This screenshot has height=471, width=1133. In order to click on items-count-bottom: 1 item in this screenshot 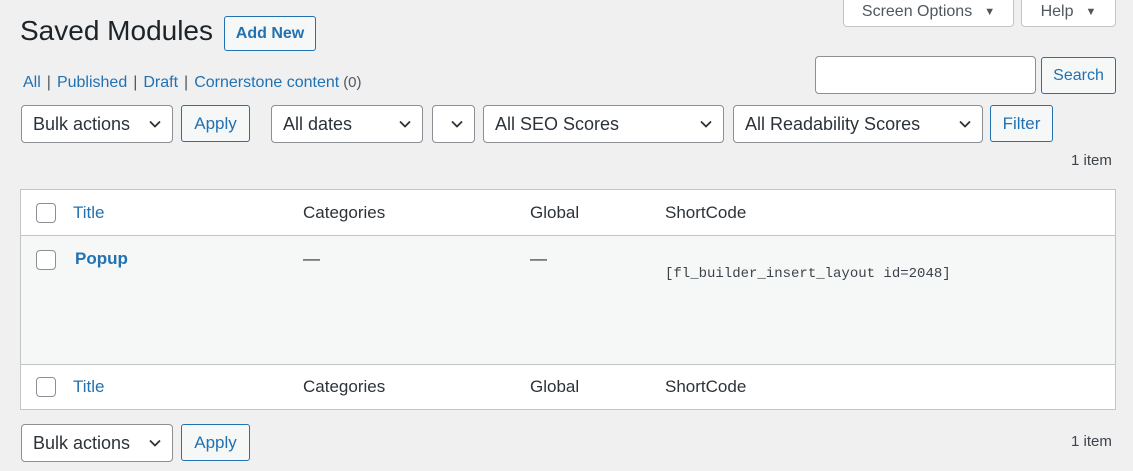, I will do `click(1091, 441)`.